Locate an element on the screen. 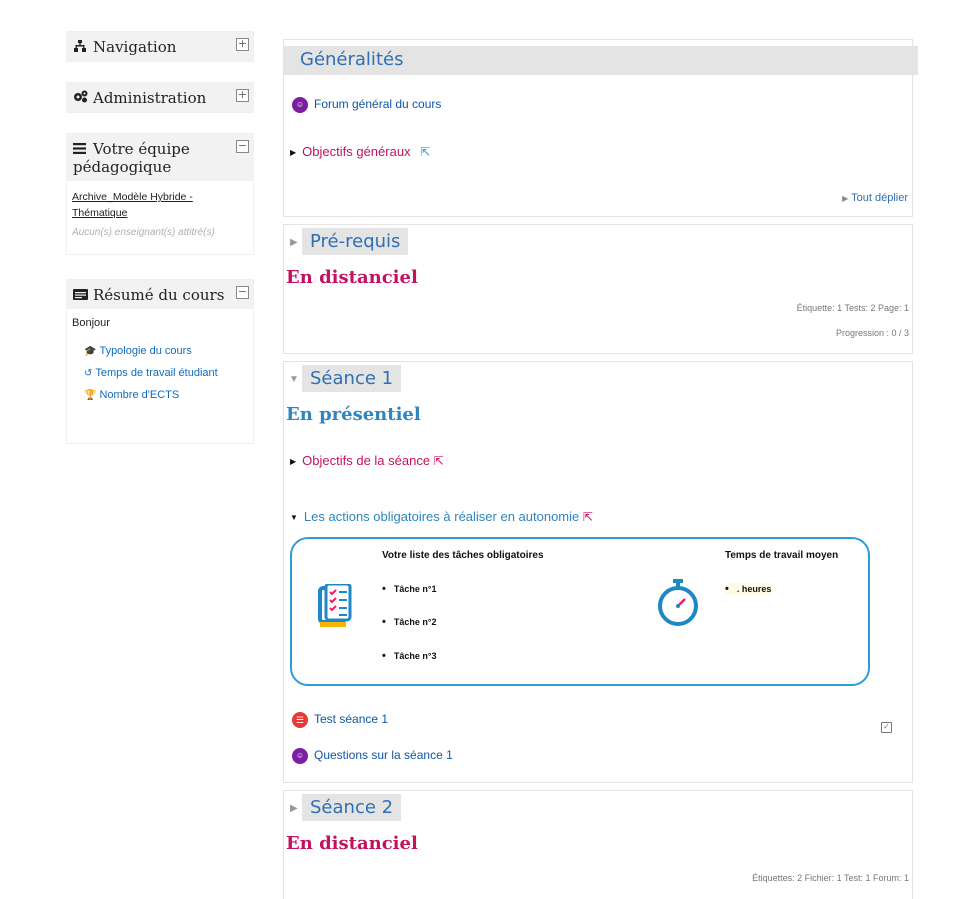  expand-navigation-button: + is located at coordinates (242, 44).